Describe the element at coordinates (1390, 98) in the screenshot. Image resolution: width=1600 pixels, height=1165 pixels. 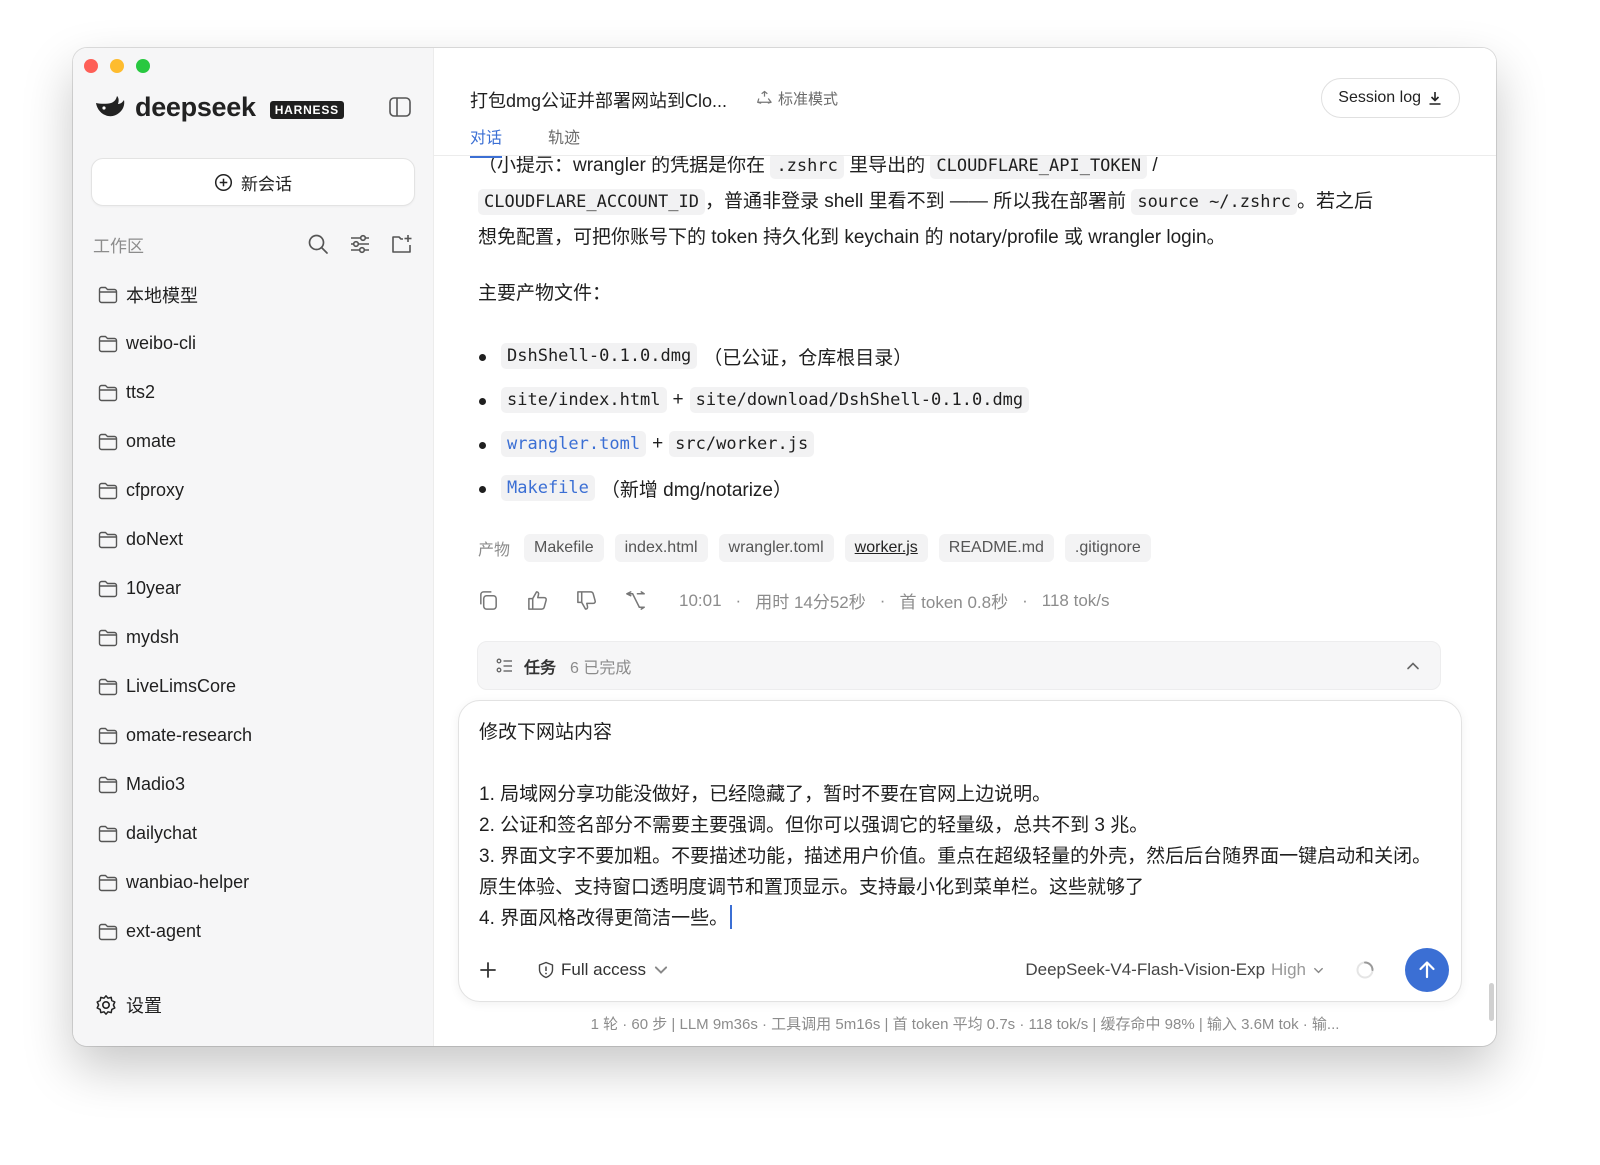
I see `session-log-button: Session log` at that location.